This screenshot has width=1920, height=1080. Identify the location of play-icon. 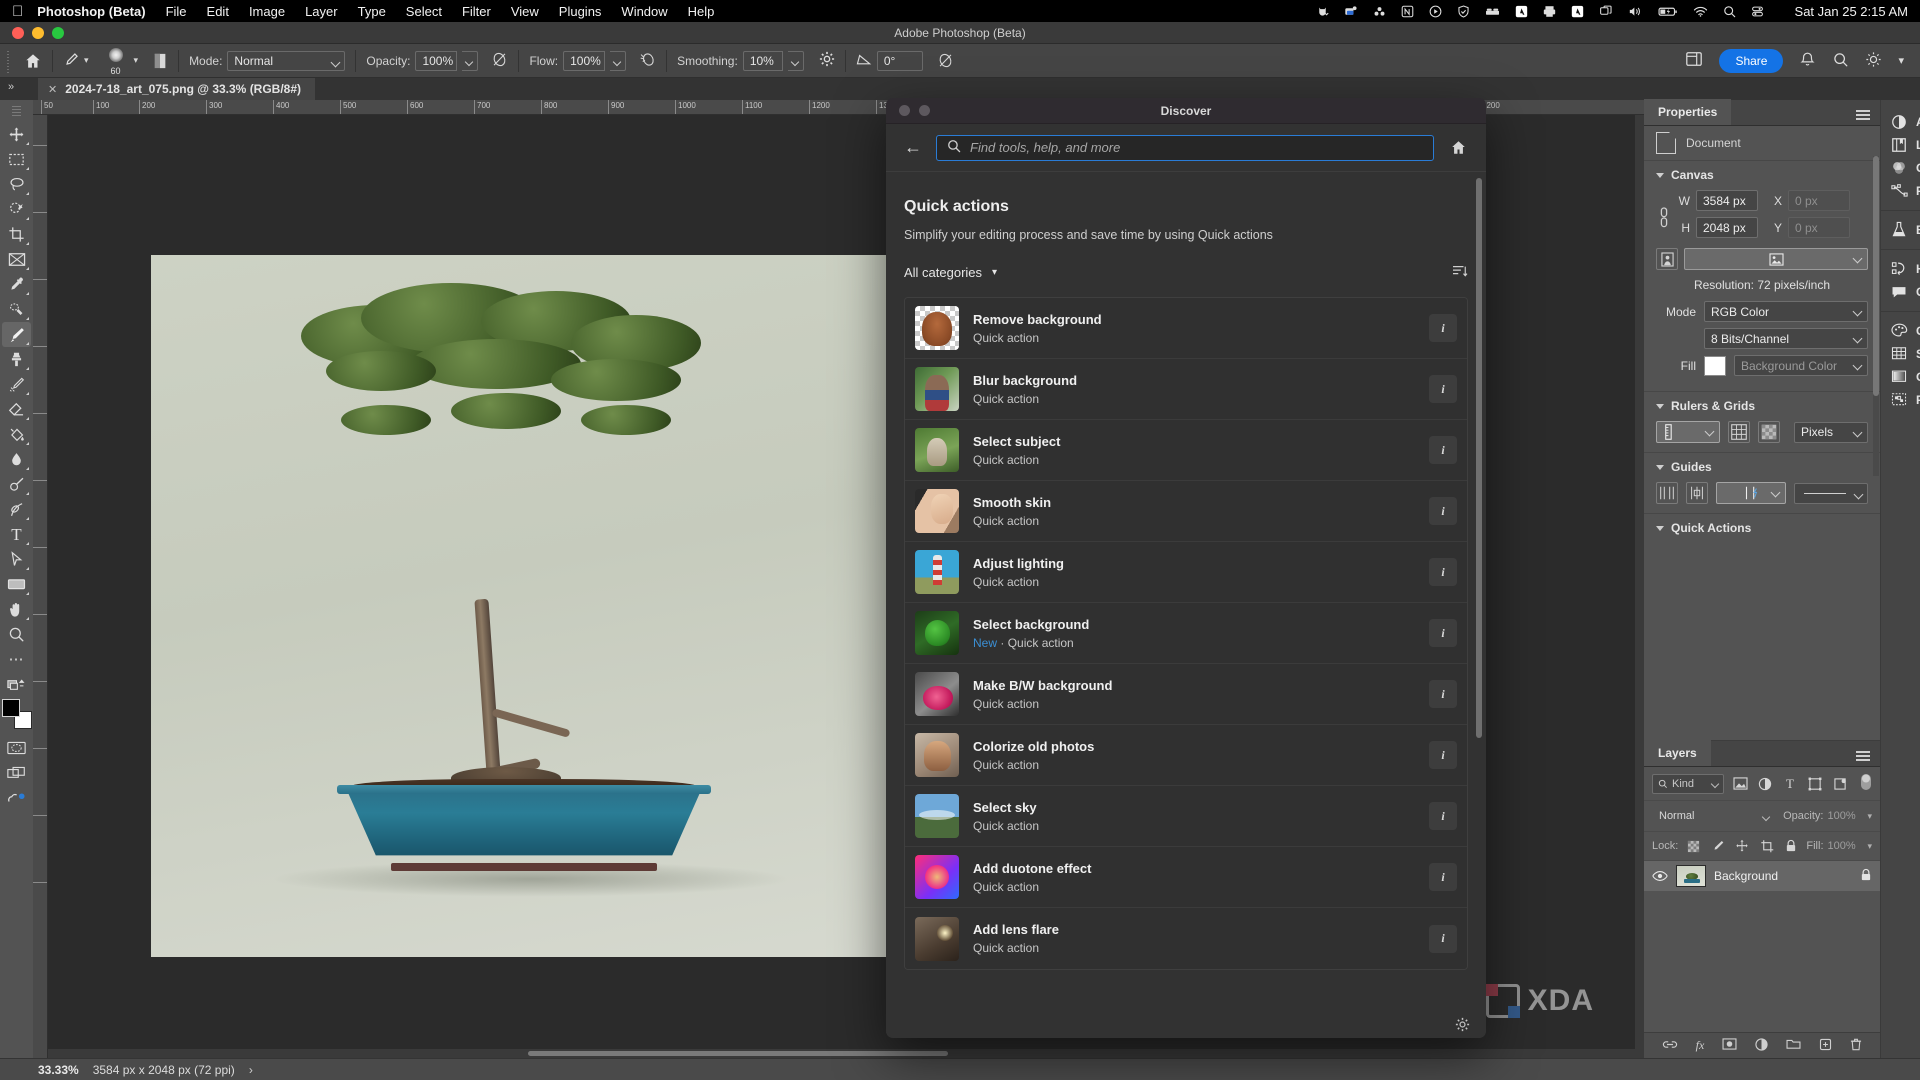
(1435, 11).